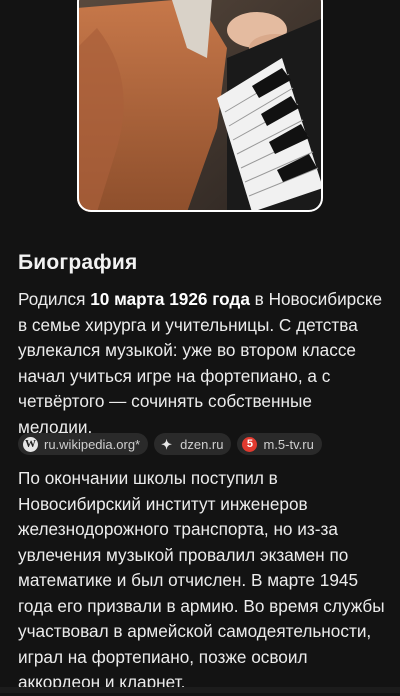 Image resolution: width=400 pixels, height=696 pixels. Describe the element at coordinates (92, 444) in the screenshot. I see `source-label: ru.wikipedia.org*` at that location.